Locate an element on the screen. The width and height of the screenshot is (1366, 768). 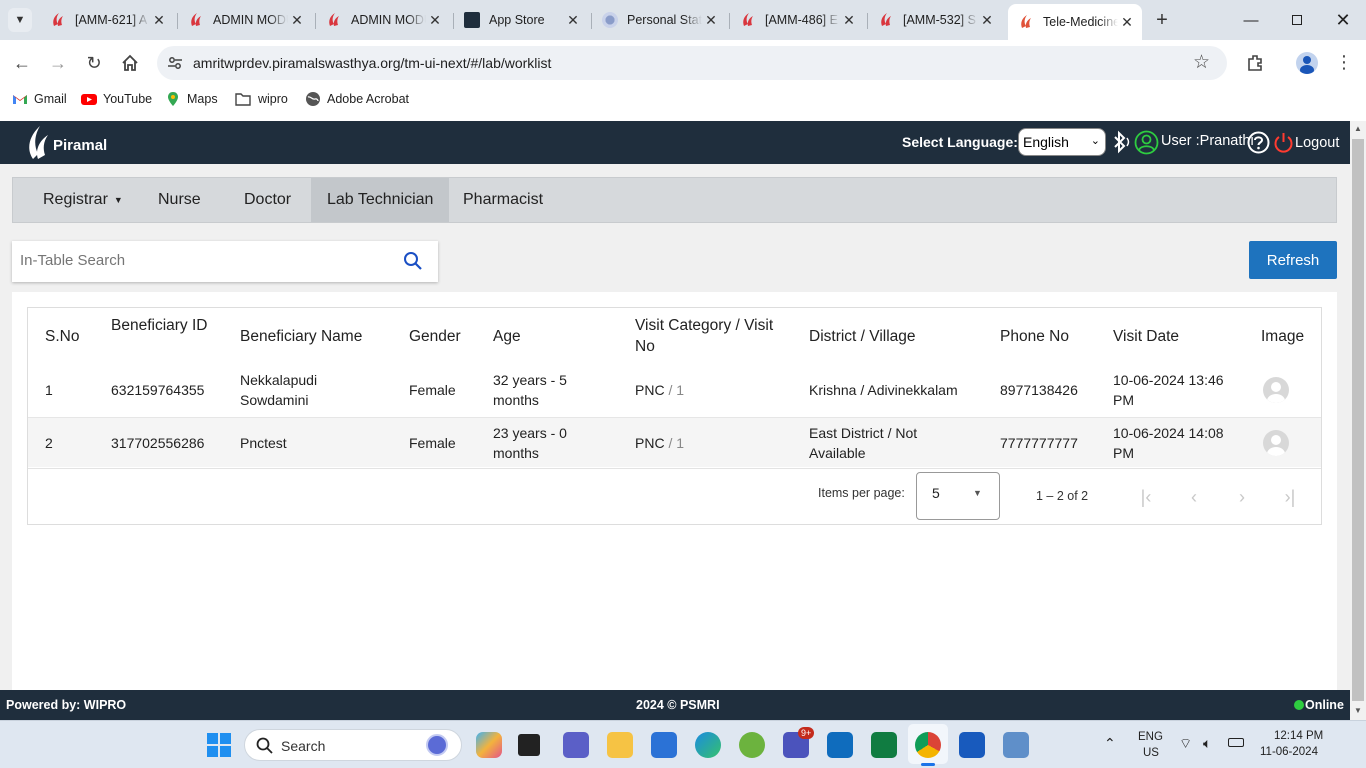
wifi-icon: ⌔ is located at coordinates (1185, 744).